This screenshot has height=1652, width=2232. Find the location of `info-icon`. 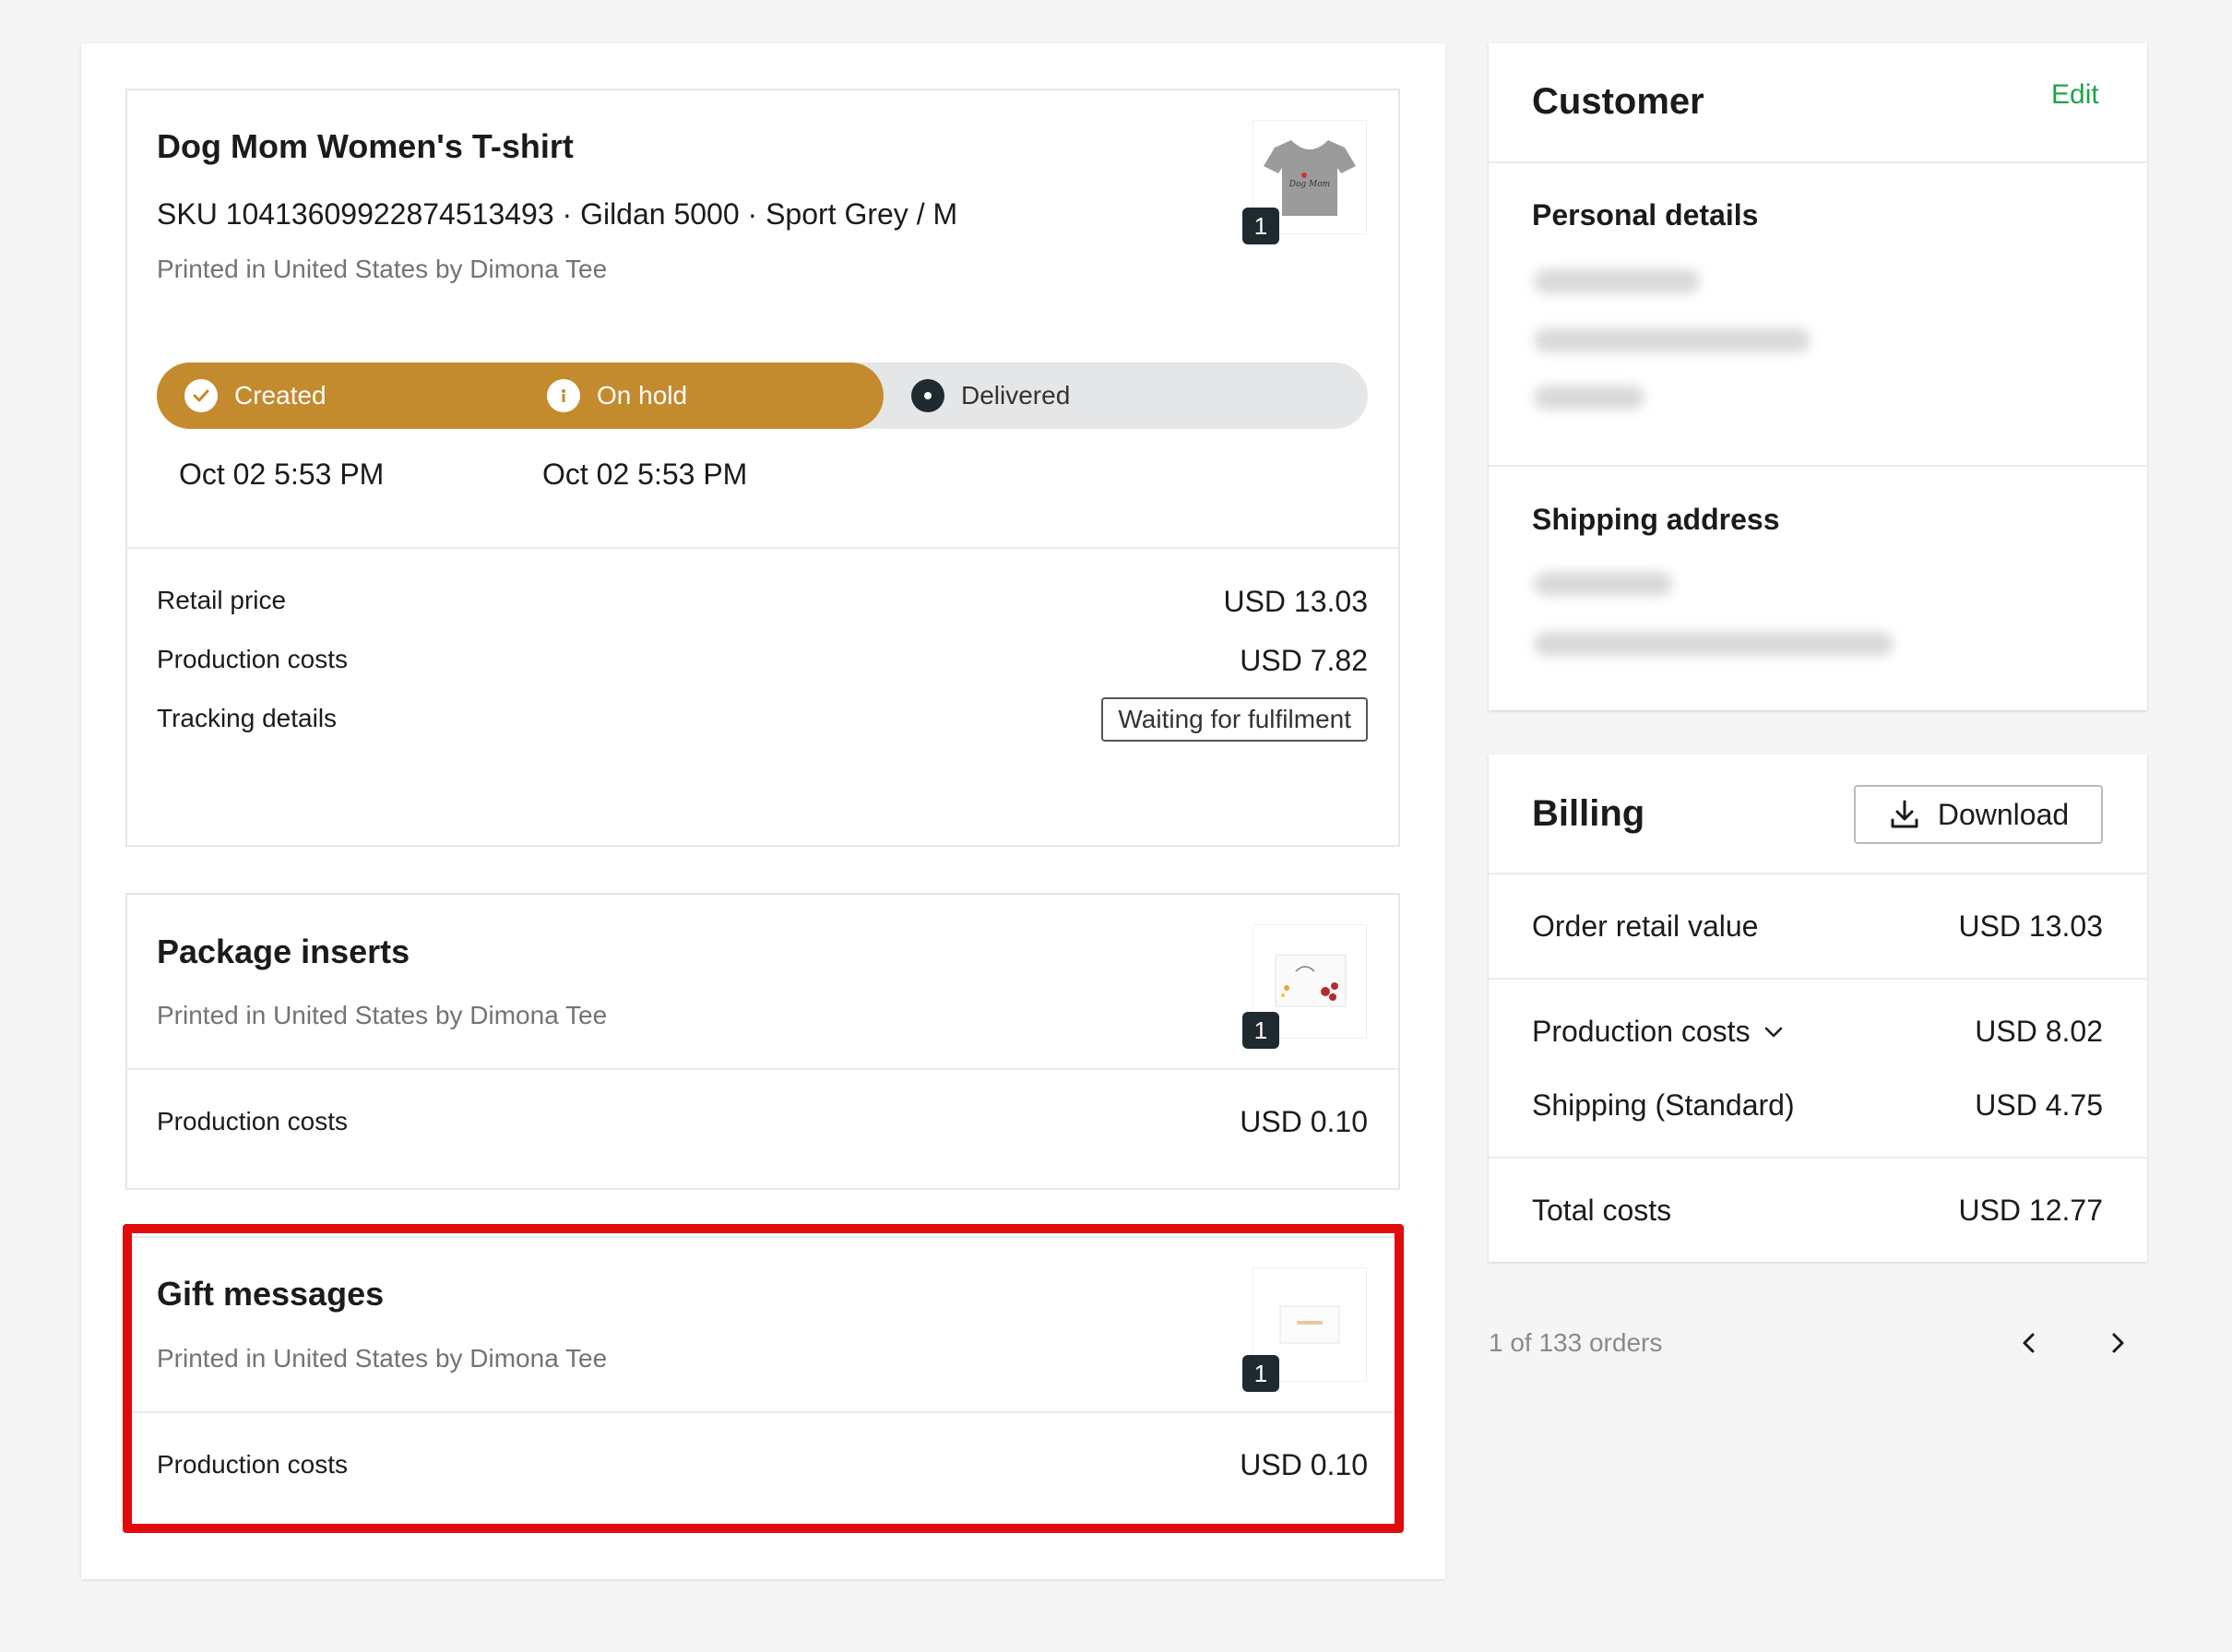

info-icon is located at coordinates (563, 395).